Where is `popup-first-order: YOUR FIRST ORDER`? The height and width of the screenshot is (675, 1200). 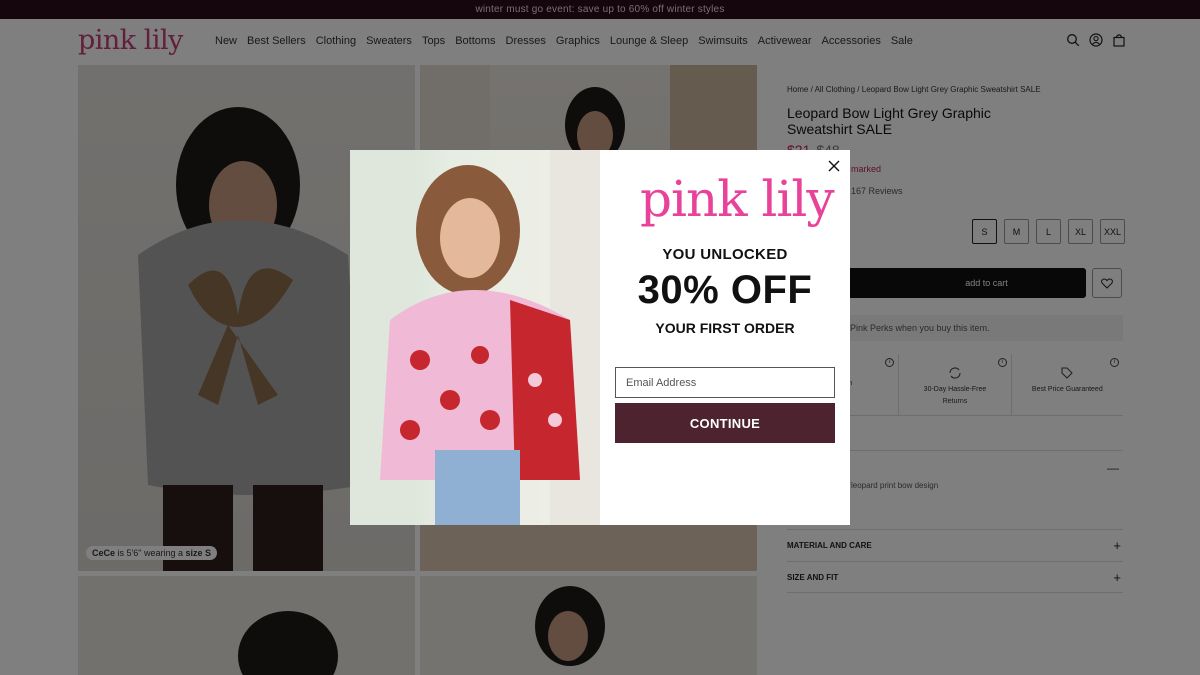
popup-first-order: YOUR FIRST ORDER is located at coordinates (725, 328).